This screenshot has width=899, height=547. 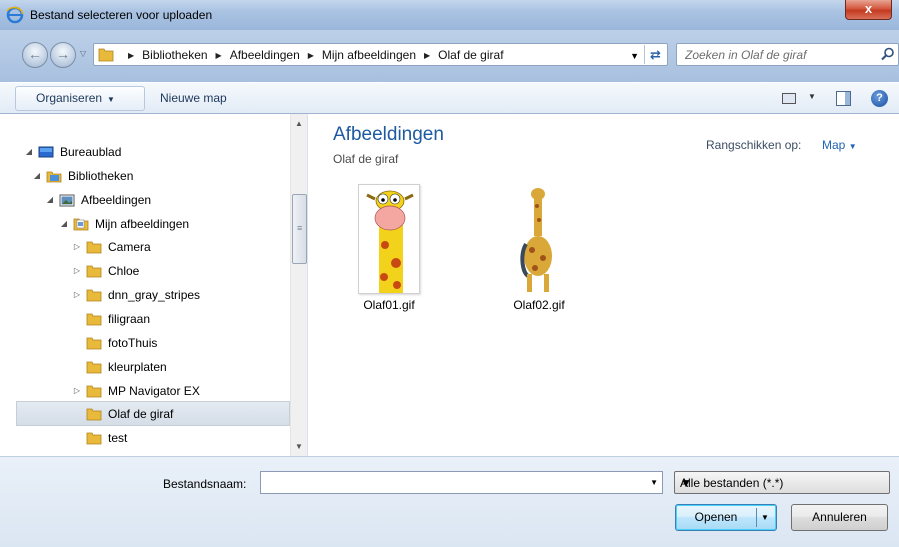 I want to click on back-button: ←, so click(x=35, y=55).